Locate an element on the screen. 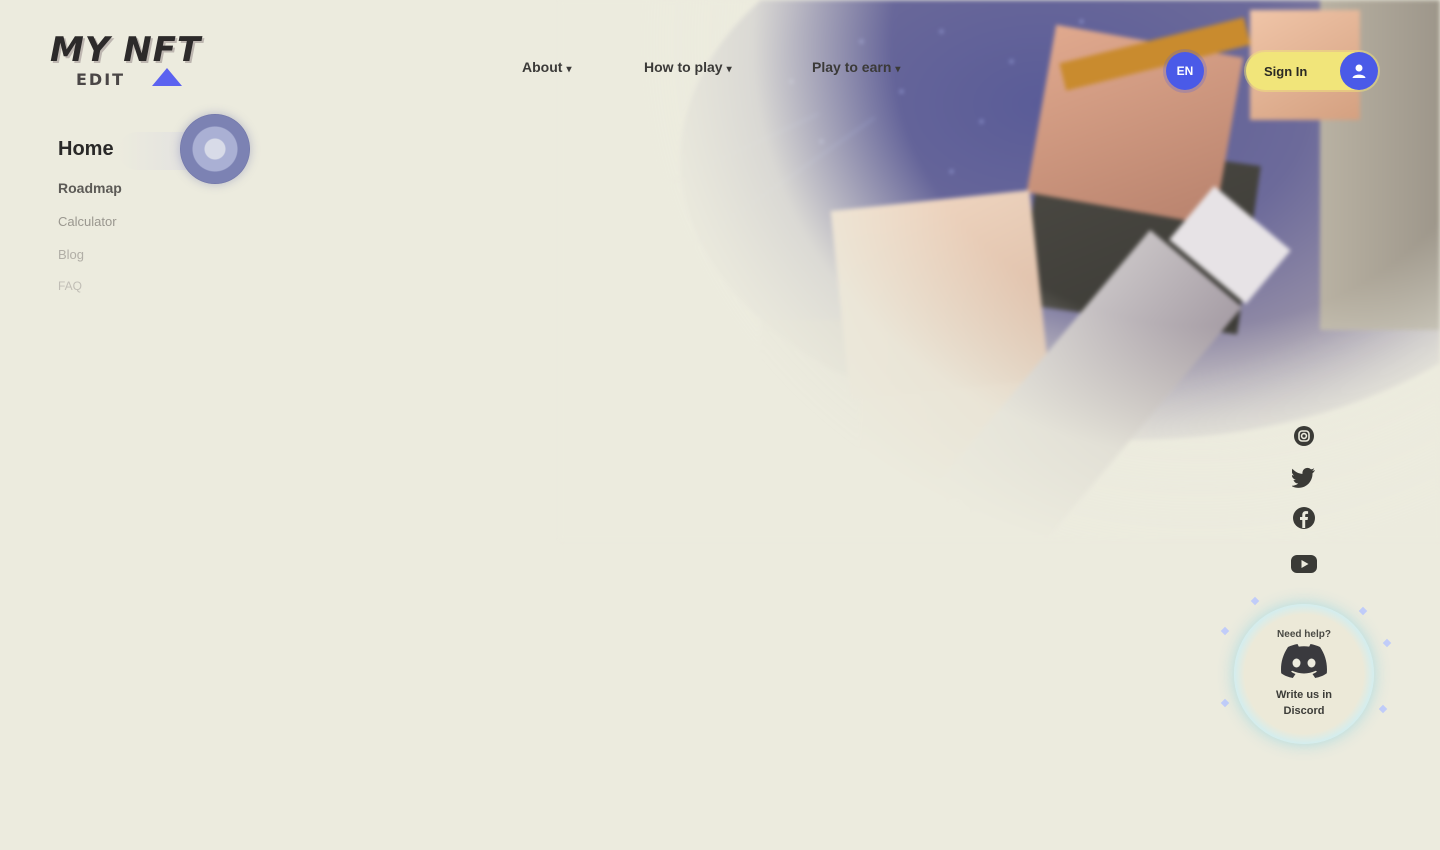 This screenshot has height=850, width=1440. logo-subtext: EDIT is located at coordinates (101, 79).